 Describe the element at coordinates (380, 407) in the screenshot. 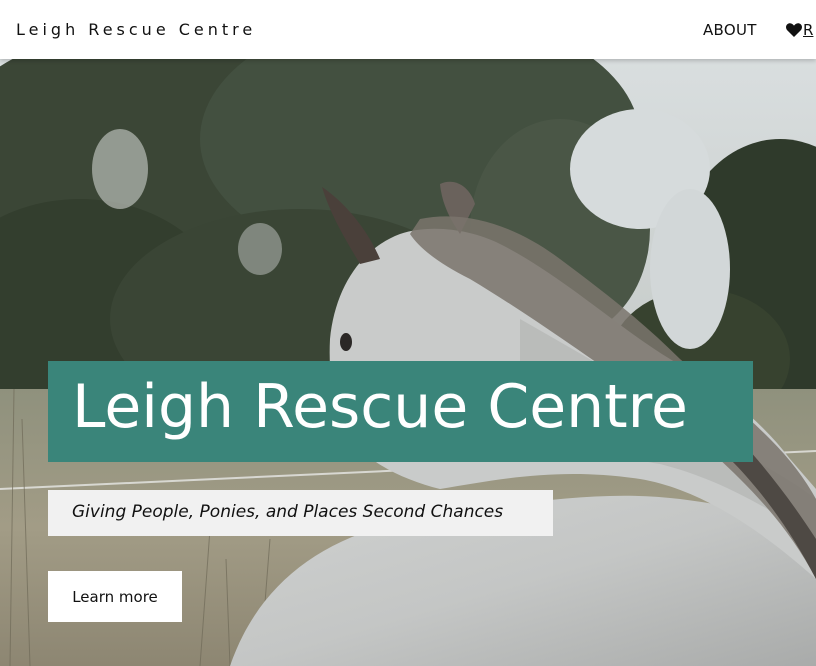

I see `hero-title: Leigh Rescue Centre` at that location.